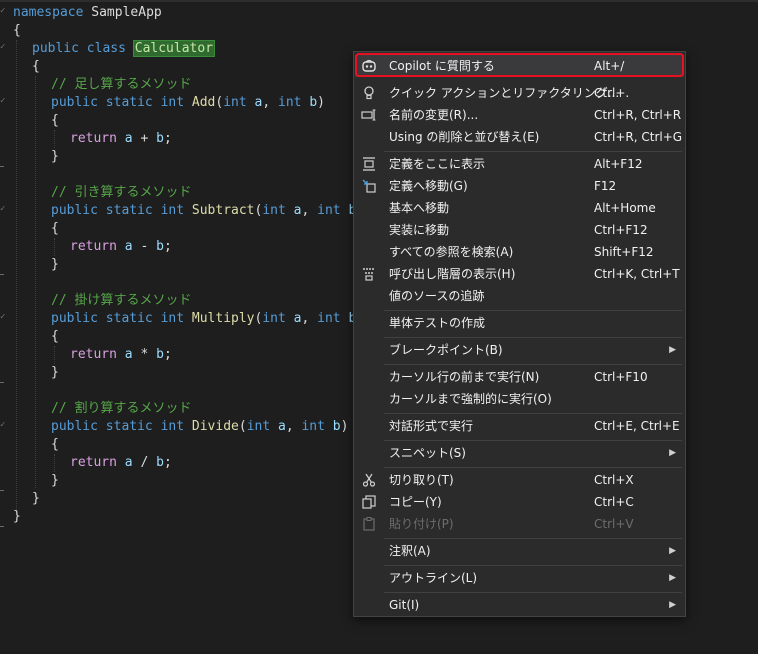  Describe the element at coordinates (369, 274) in the screenshot. I see `call-hierarchy-icon` at that location.